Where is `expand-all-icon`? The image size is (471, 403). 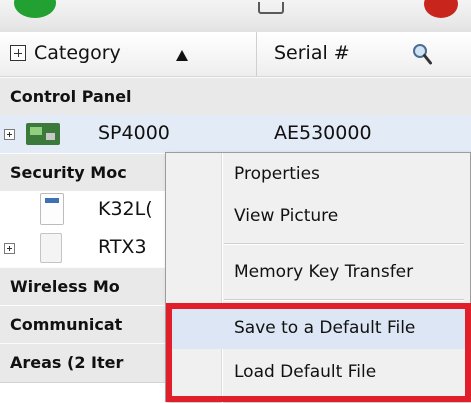
expand-all-icon is located at coordinates (18, 53).